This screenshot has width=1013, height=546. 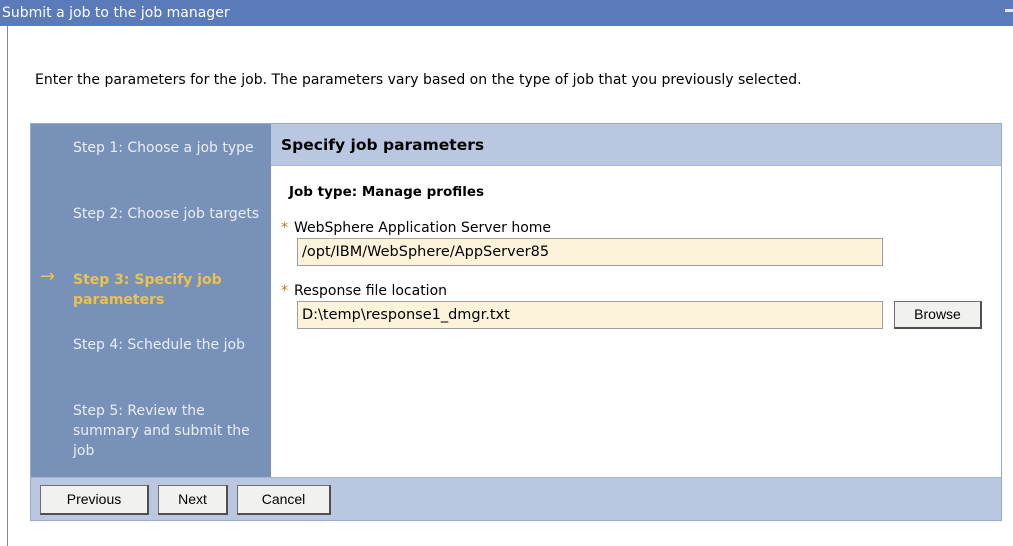 I want to click on job-type-label: Job type: Manage profiles, so click(x=387, y=192).